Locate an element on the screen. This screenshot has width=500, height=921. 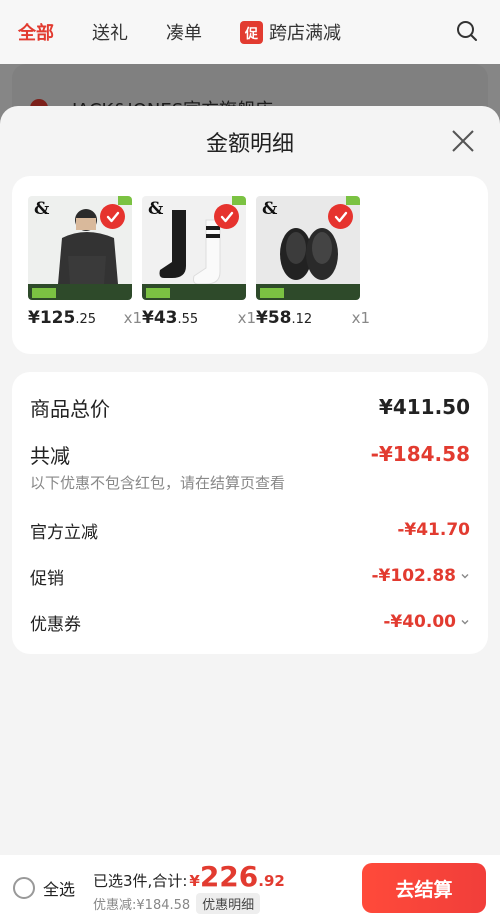
tab-combine-order: 凑单 is located at coordinates (184, 32).